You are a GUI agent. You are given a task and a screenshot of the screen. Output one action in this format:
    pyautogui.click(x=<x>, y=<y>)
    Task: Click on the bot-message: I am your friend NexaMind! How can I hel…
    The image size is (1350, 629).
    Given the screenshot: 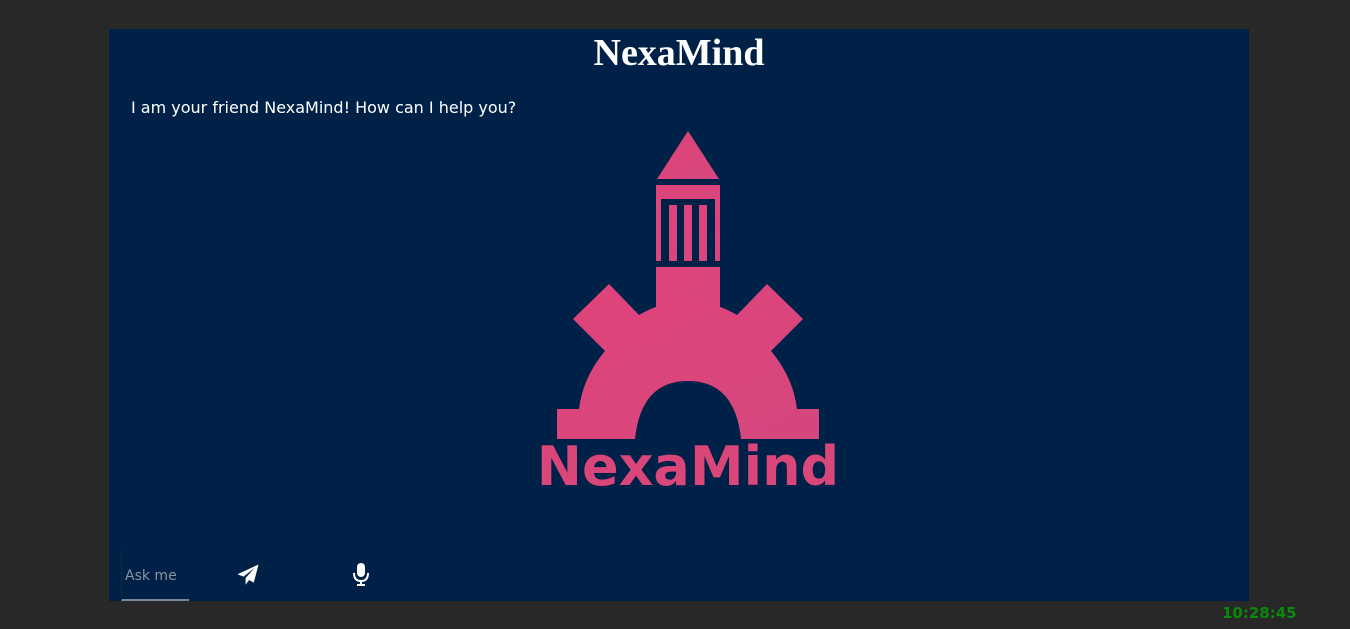 What is the action you would take?
    pyautogui.click(x=324, y=107)
    